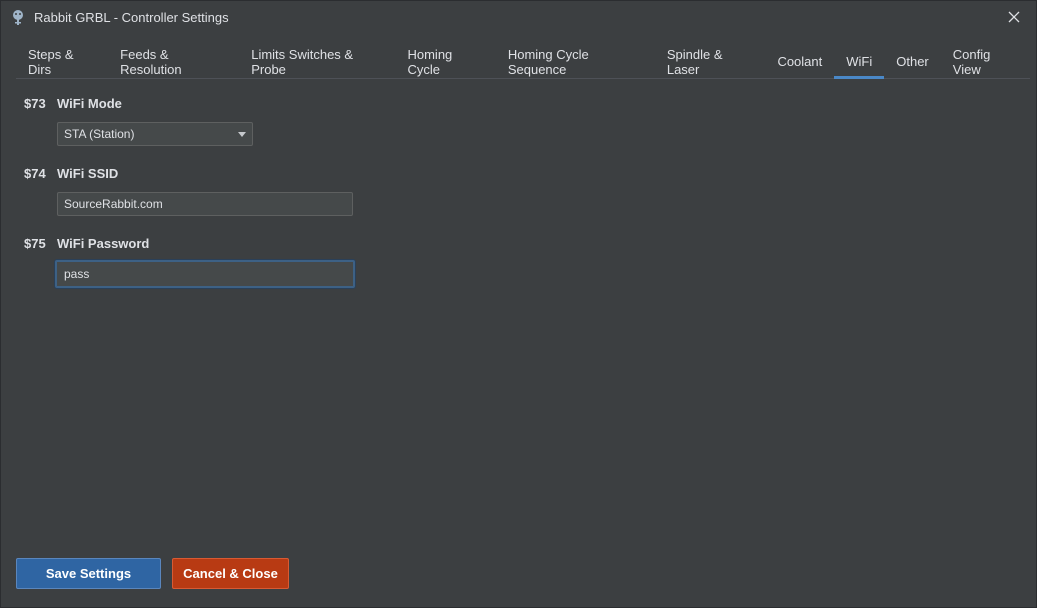 Image resolution: width=1037 pixels, height=608 pixels. Describe the element at coordinates (518, 17) in the screenshot. I see `title-bar: Rabbit GRBL - Controller Settings` at that location.